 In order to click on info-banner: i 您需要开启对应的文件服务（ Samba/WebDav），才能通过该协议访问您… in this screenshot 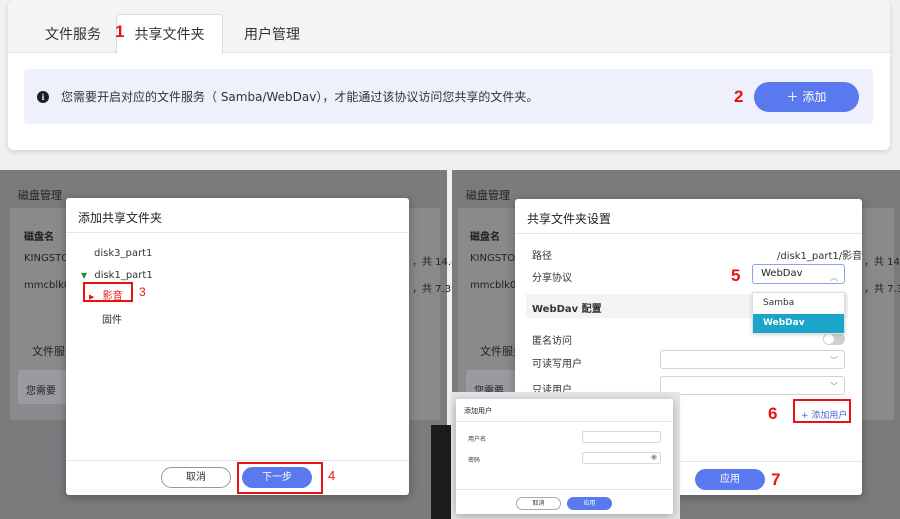, I will do `click(448, 96)`.